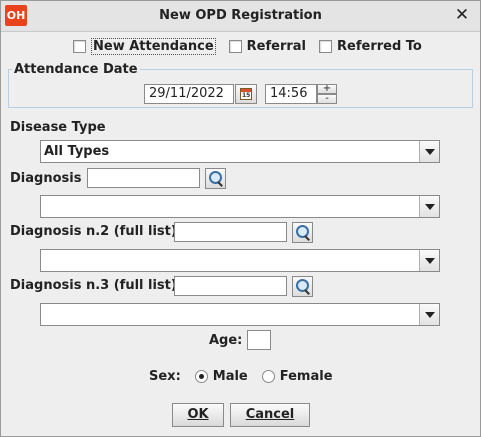 This screenshot has height=437, width=481. I want to click on female-label: Female, so click(306, 376).